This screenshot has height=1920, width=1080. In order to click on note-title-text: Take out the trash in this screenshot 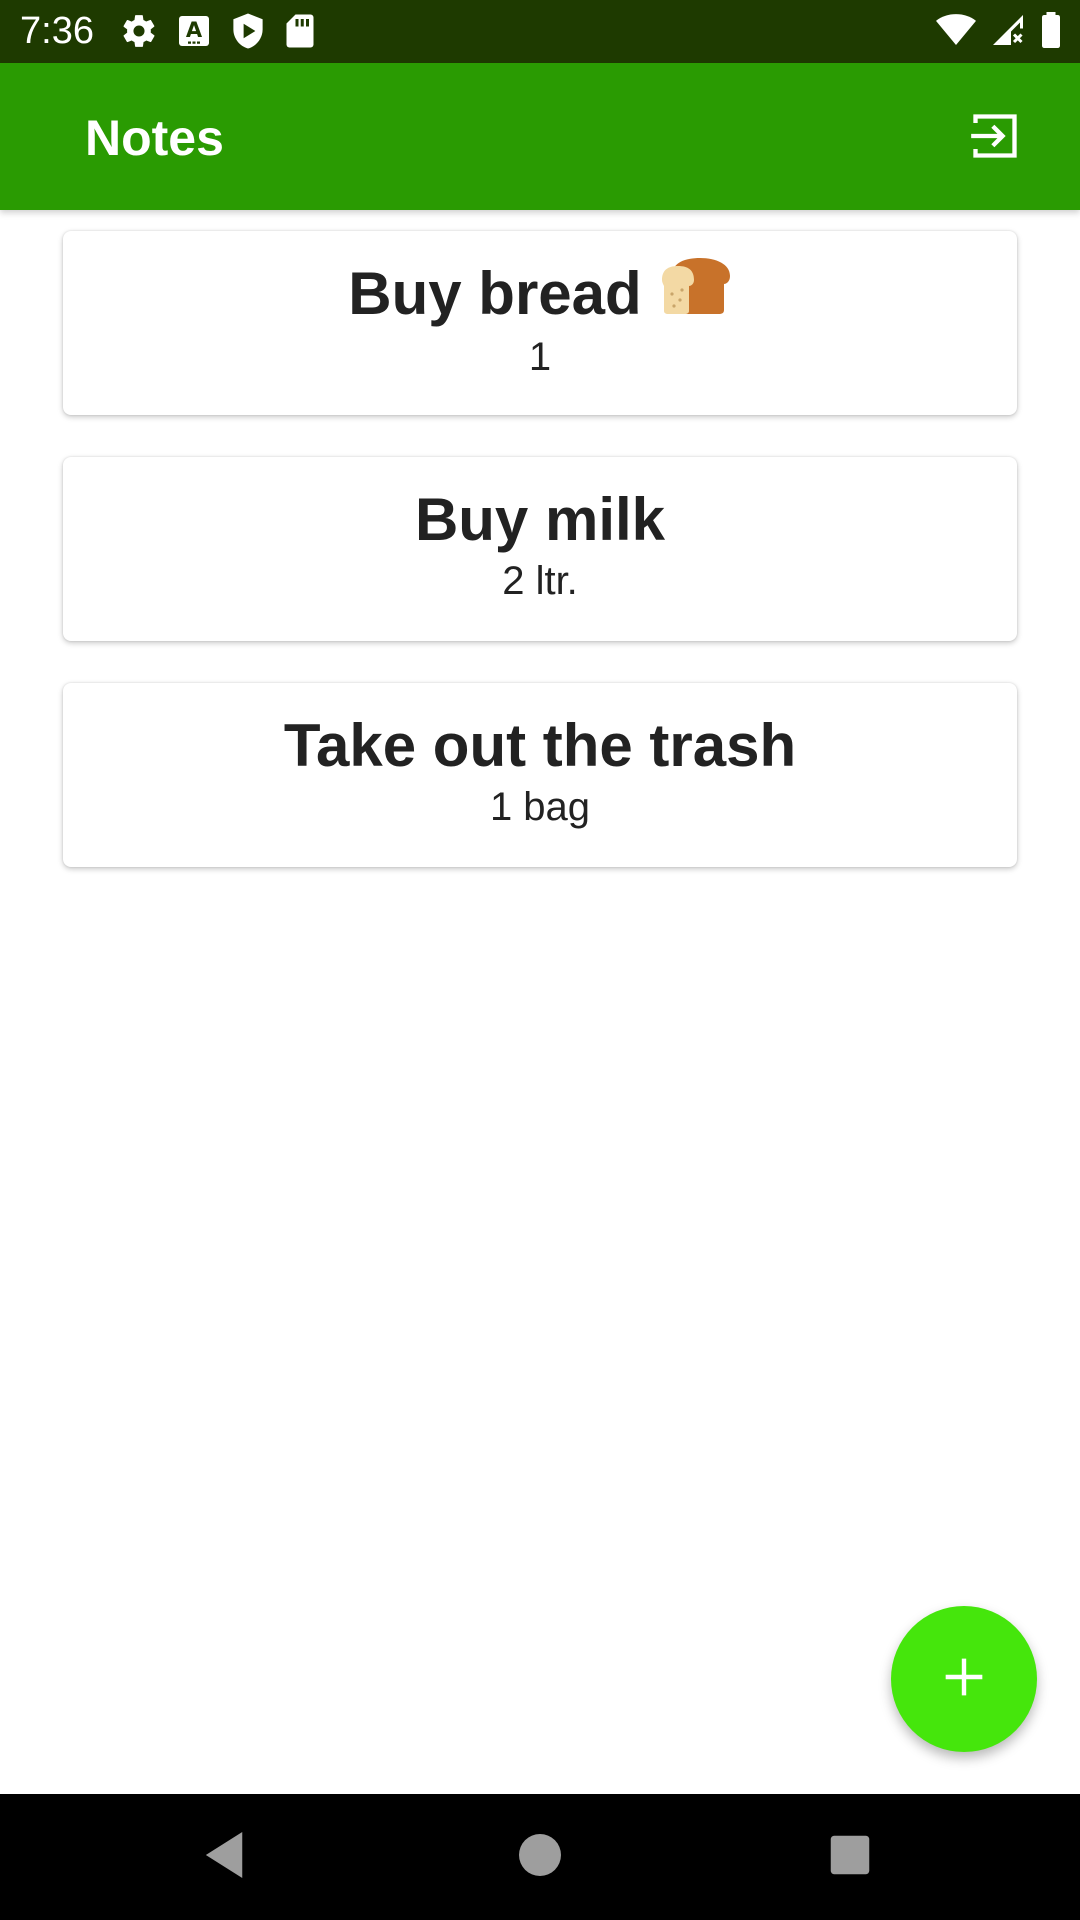, I will do `click(540, 745)`.